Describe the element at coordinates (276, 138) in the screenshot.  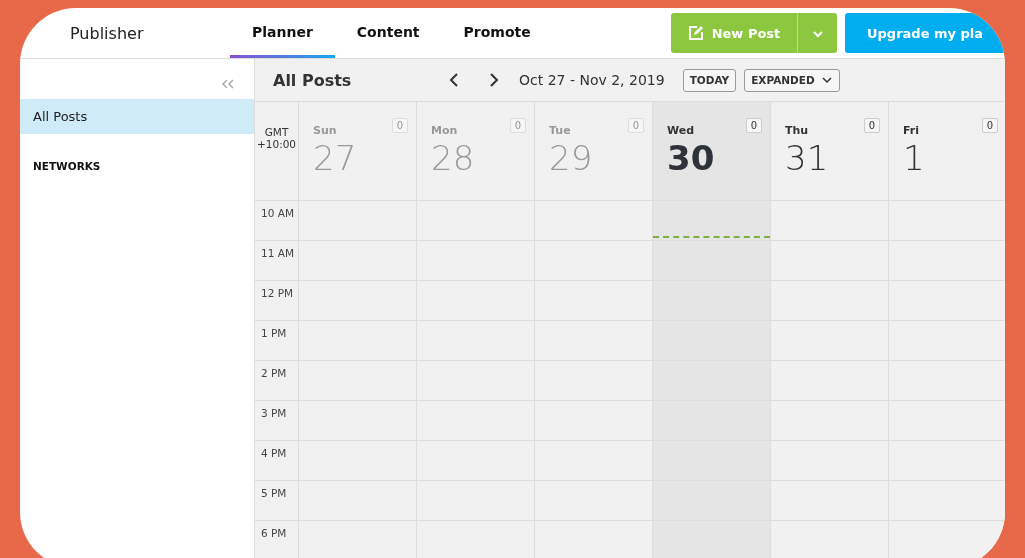
I see `timezone-label: GMT +10:00` at that location.